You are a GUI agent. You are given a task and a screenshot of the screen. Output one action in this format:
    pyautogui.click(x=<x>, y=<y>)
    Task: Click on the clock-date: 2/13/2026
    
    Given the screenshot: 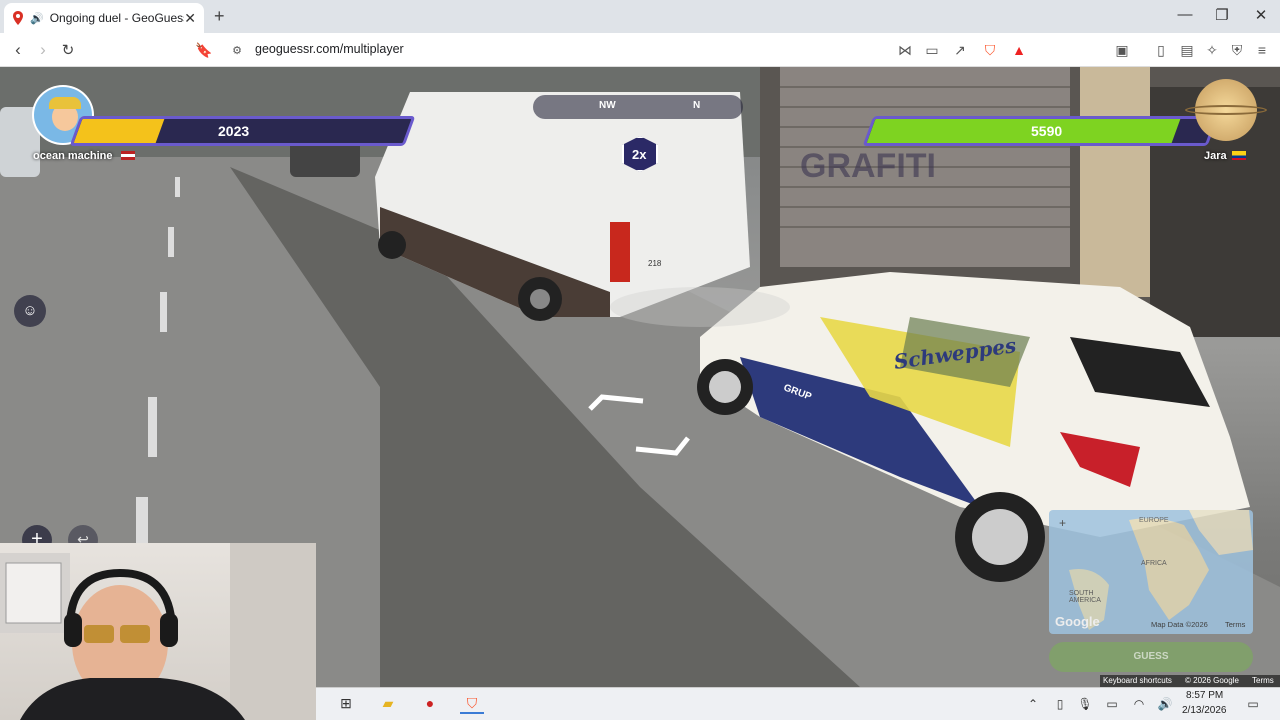 What is the action you would take?
    pyautogui.click(x=1204, y=710)
    